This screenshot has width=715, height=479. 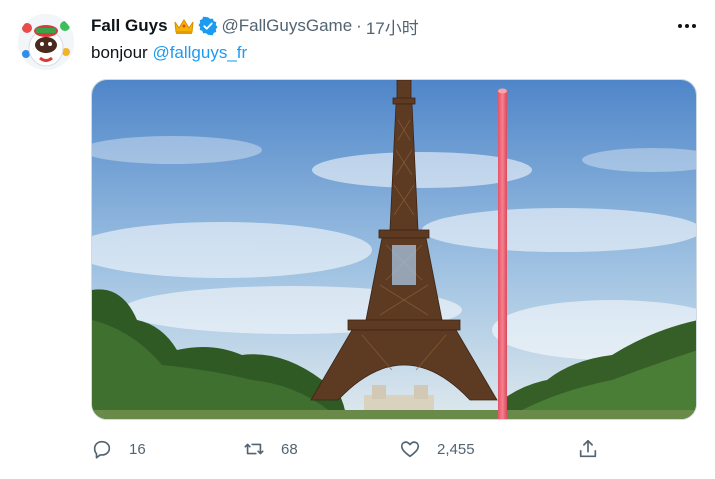 What do you see at coordinates (137, 449) in the screenshot?
I see `reply-count: 16` at bounding box center [137, 449].